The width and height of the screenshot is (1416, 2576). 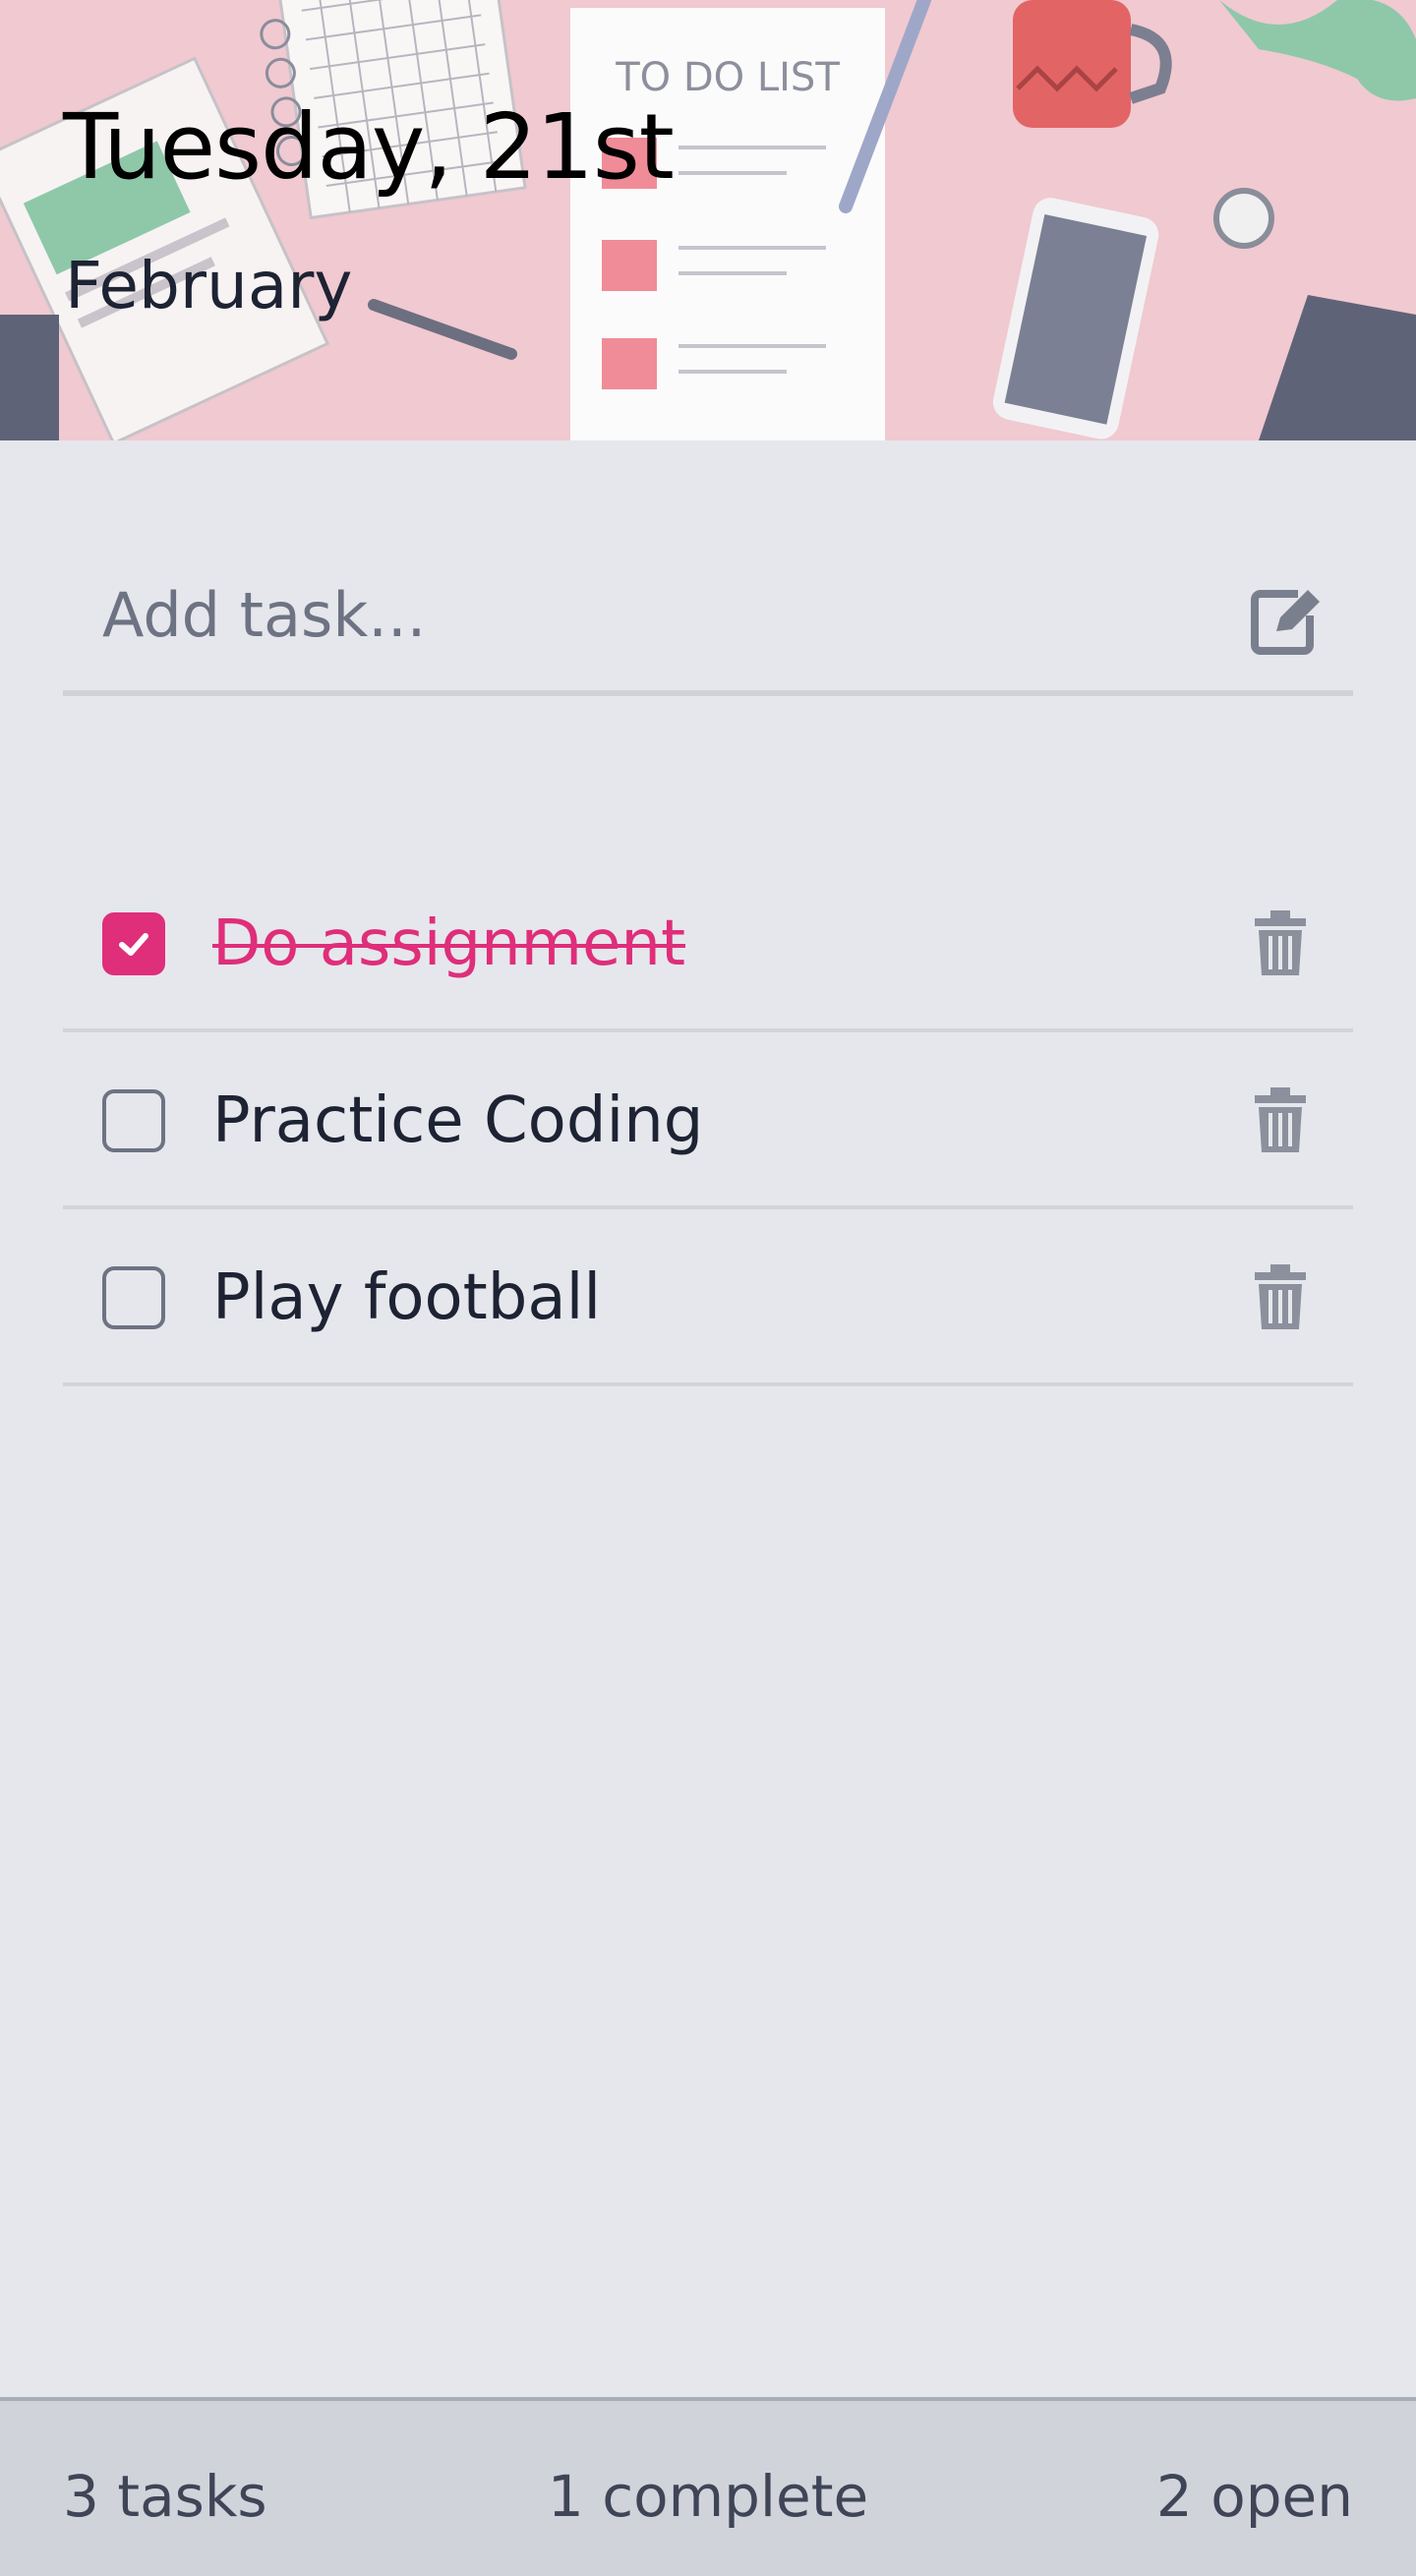 I want to click on task-label: Do assignment, so click(x=448, y=944).